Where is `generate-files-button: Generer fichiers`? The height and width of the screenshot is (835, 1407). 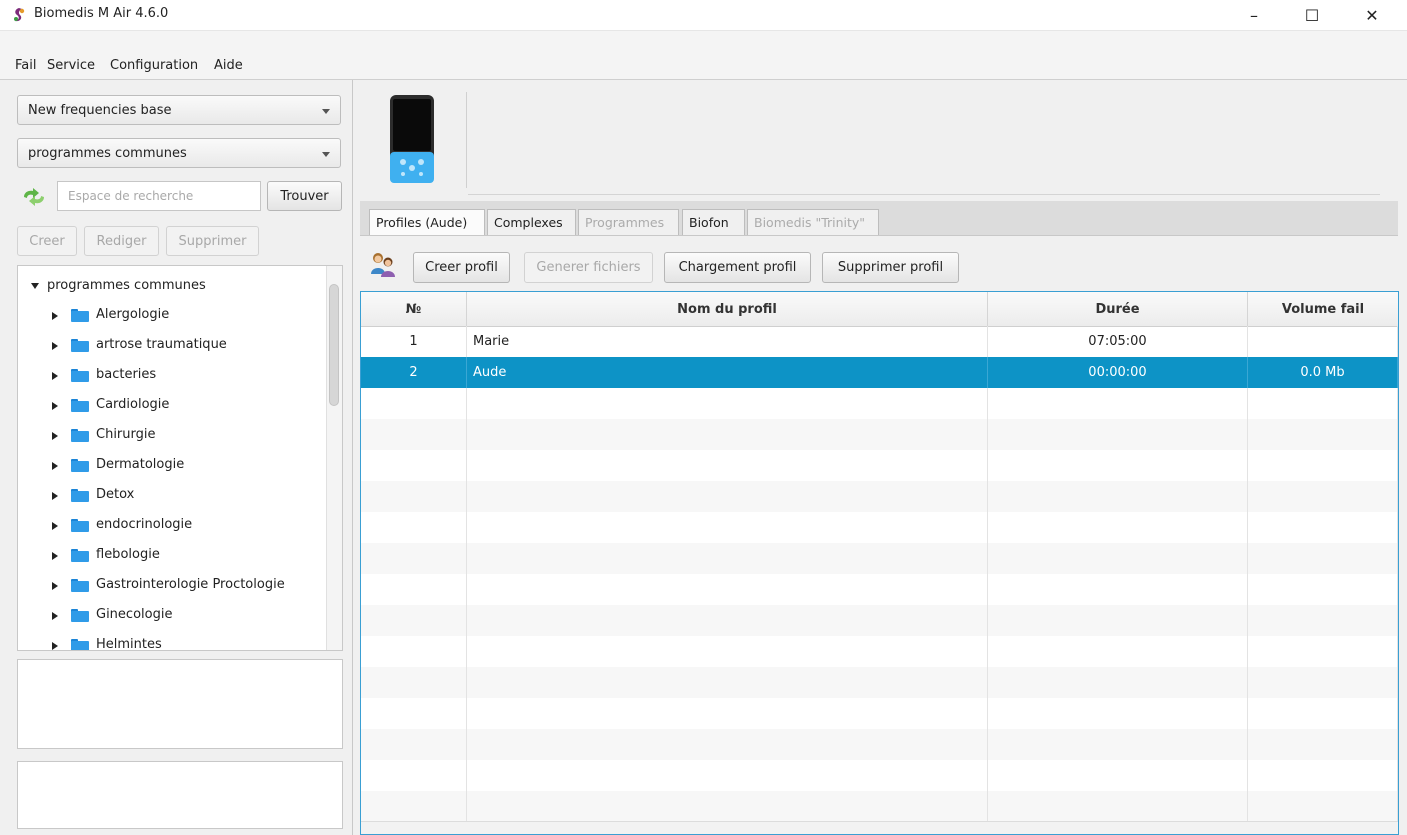 generate-files-button: Generer fichiers is located at coordinates (588, 267).